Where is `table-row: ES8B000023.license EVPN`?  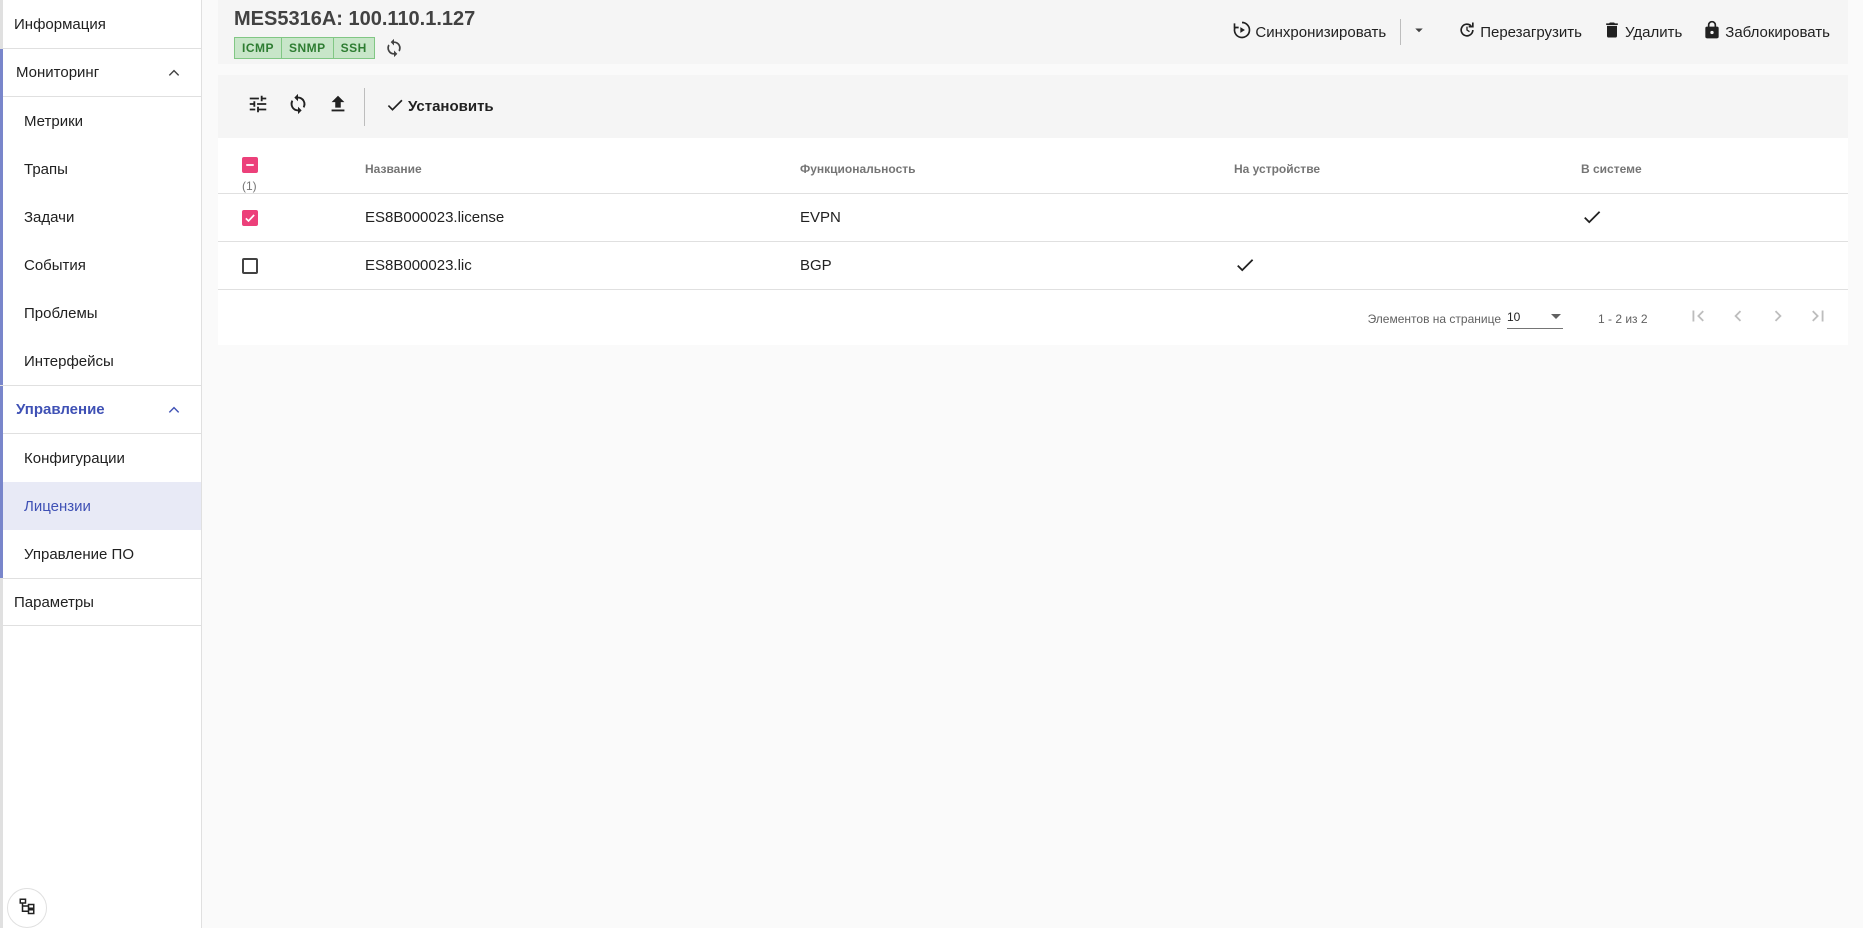 table-row: ES8B000023.license EVPN is located at coordinates (1033, 218).